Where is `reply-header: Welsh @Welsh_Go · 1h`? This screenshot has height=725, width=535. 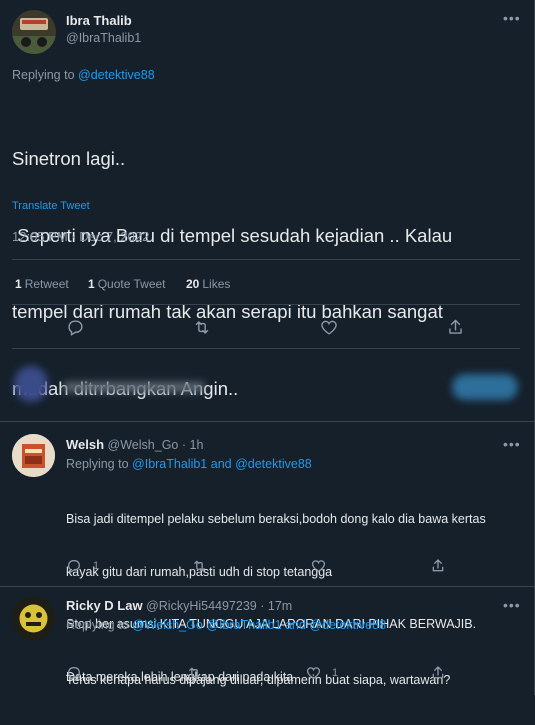 reply-header: Welsh @Welsh_Go · 1h is located at coordinates (134, 444).